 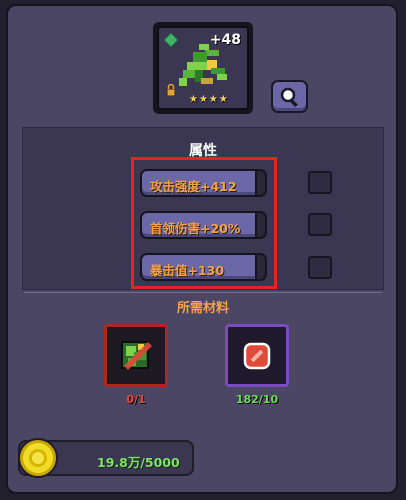 What do you see at coordinates (257, 399) in the screenshot?
I see `material-count-gem: 182/10` at bounding box center [257, 399].